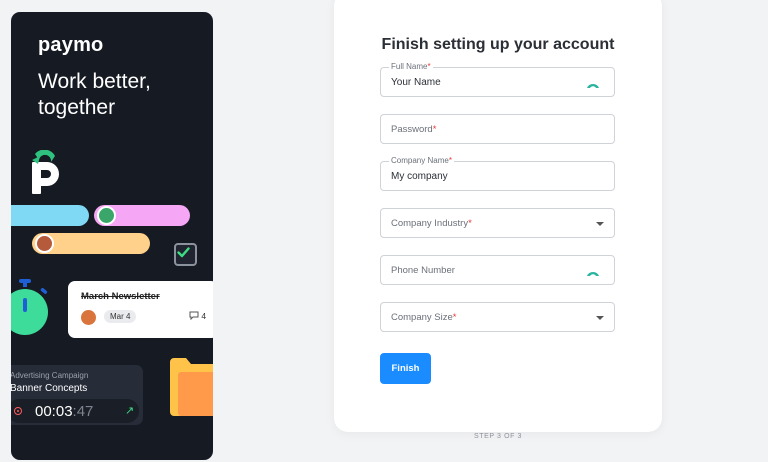  I want to click on finish-button: Finish, so click(405, 368).